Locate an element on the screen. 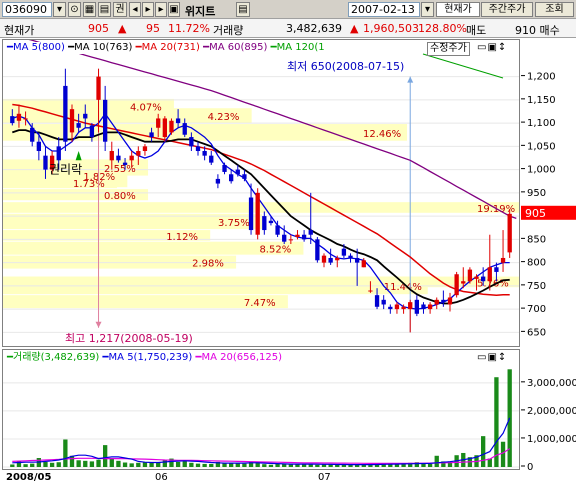 This screenshot has height=486, width=576. low-marker-arrow-icon is located at coordinates (410, 79).